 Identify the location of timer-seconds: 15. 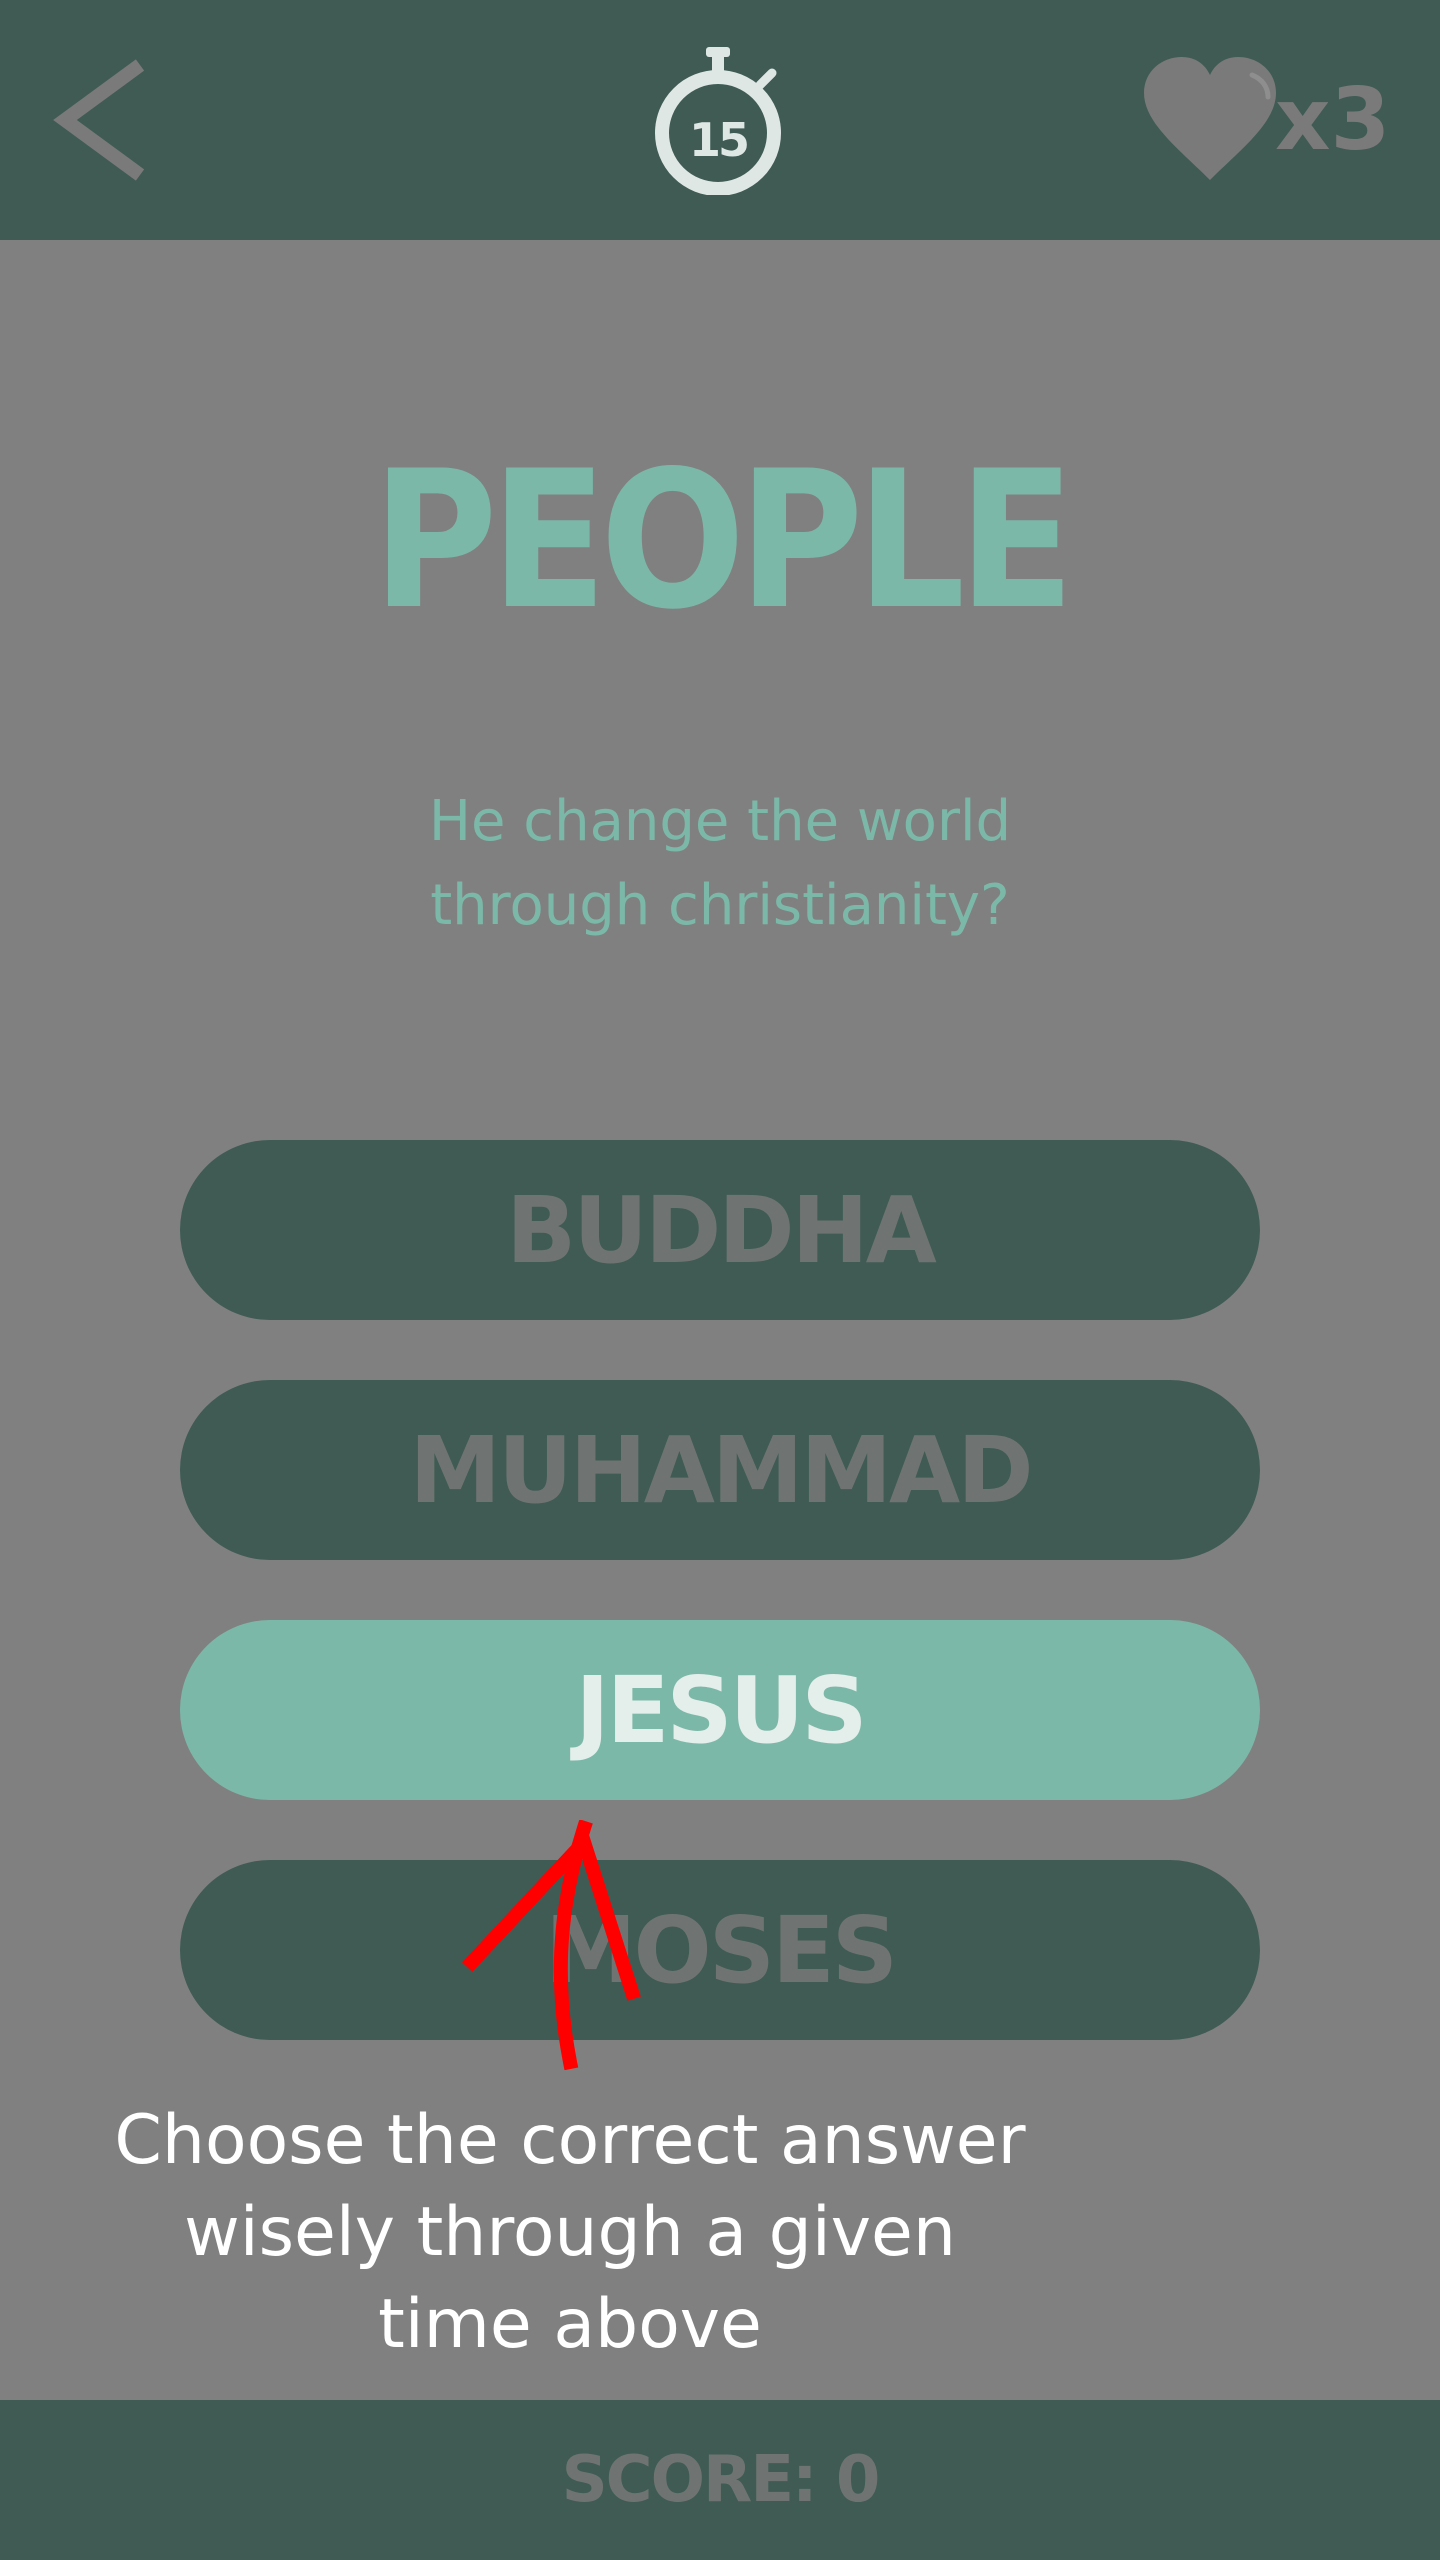
(719, 140).